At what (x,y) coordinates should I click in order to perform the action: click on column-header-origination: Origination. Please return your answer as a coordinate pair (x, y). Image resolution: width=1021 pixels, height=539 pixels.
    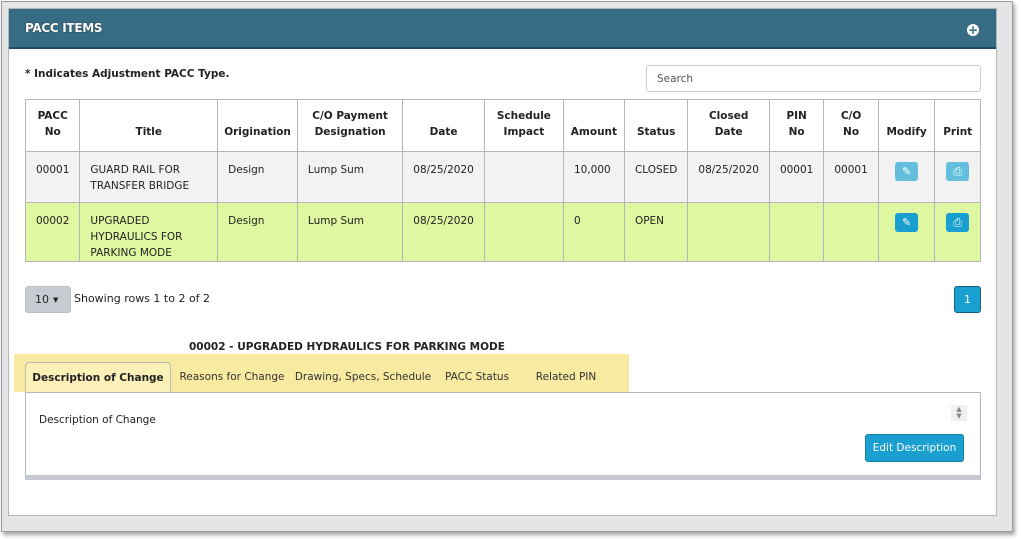
    Looking at the image, I should click on (257, 125).